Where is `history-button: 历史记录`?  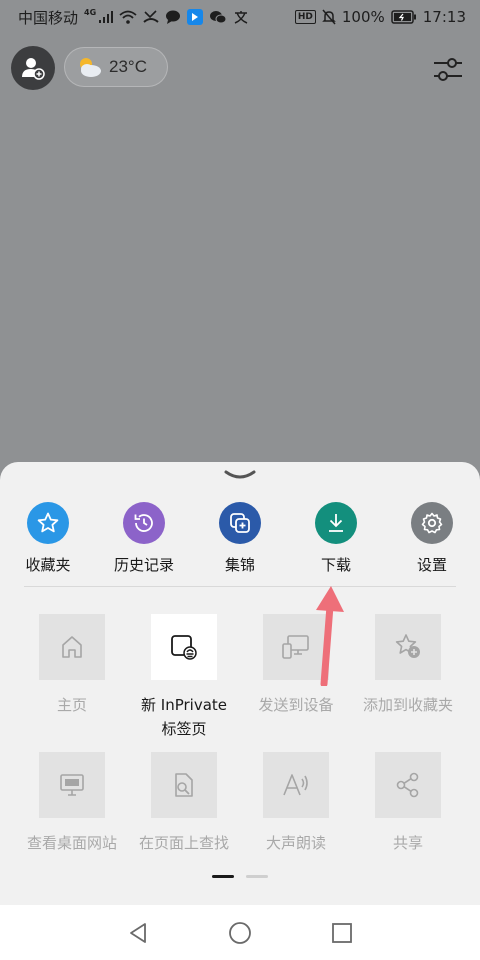
history-button: 历史记录 is located at coordinates (144, 538).